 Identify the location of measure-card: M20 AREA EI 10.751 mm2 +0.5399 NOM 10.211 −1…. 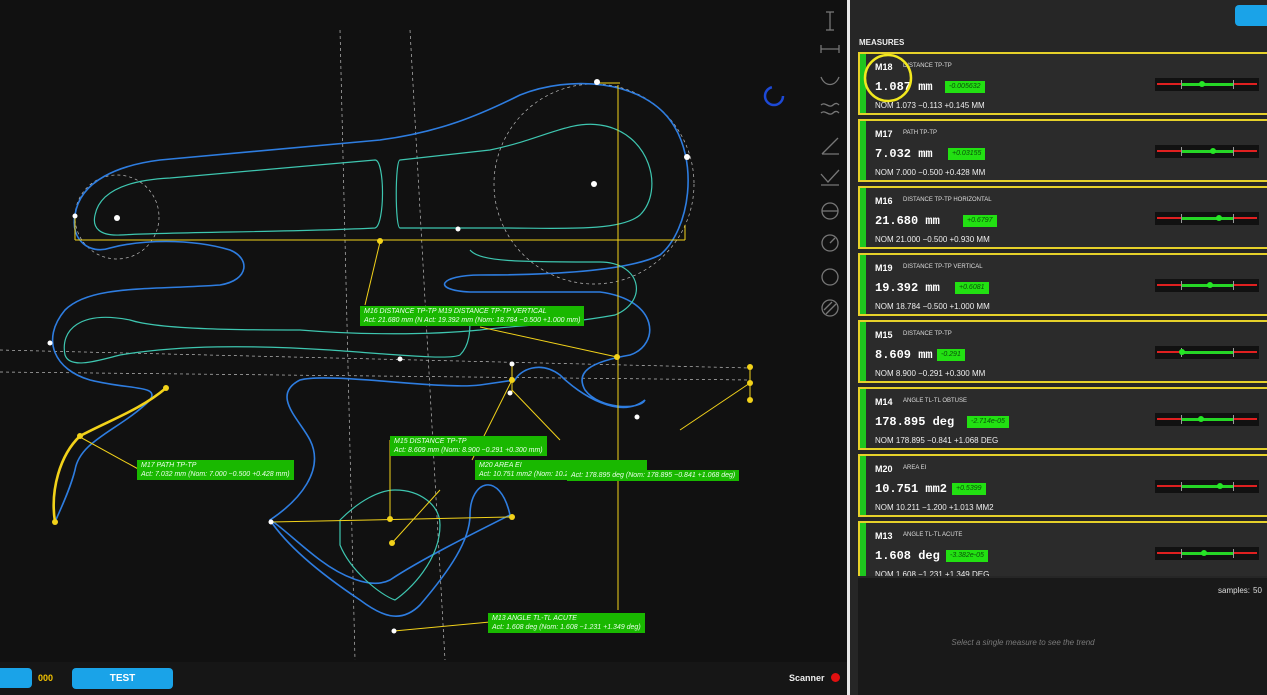
(1062, 485).